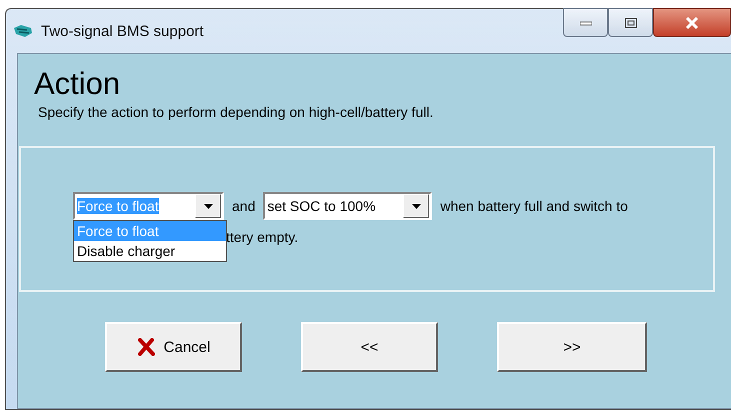 This screenshot has width=731, height=415. I want to click on minimize-button, so click(585, 22).